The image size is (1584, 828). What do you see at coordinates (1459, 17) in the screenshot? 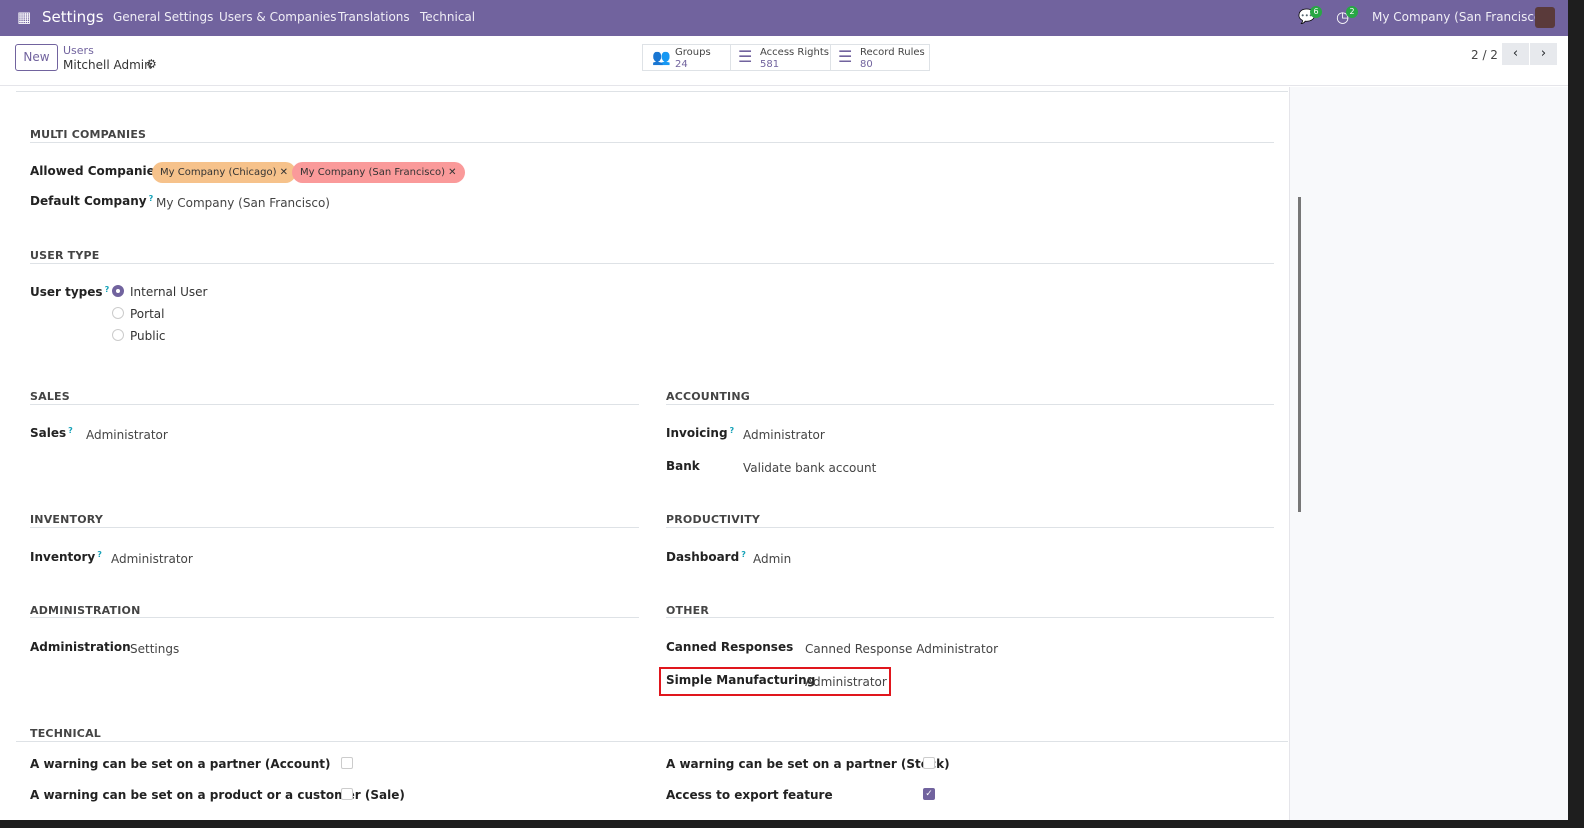
I see `company-switcher: My Company (San Francisco)` at bounding box center [1459, 17].